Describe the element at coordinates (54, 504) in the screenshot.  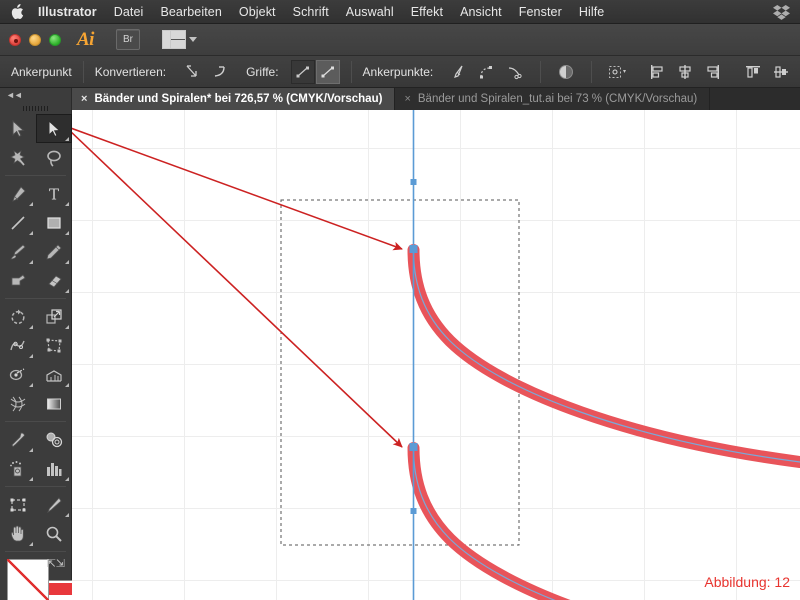
I see `slice-tool` at that location.